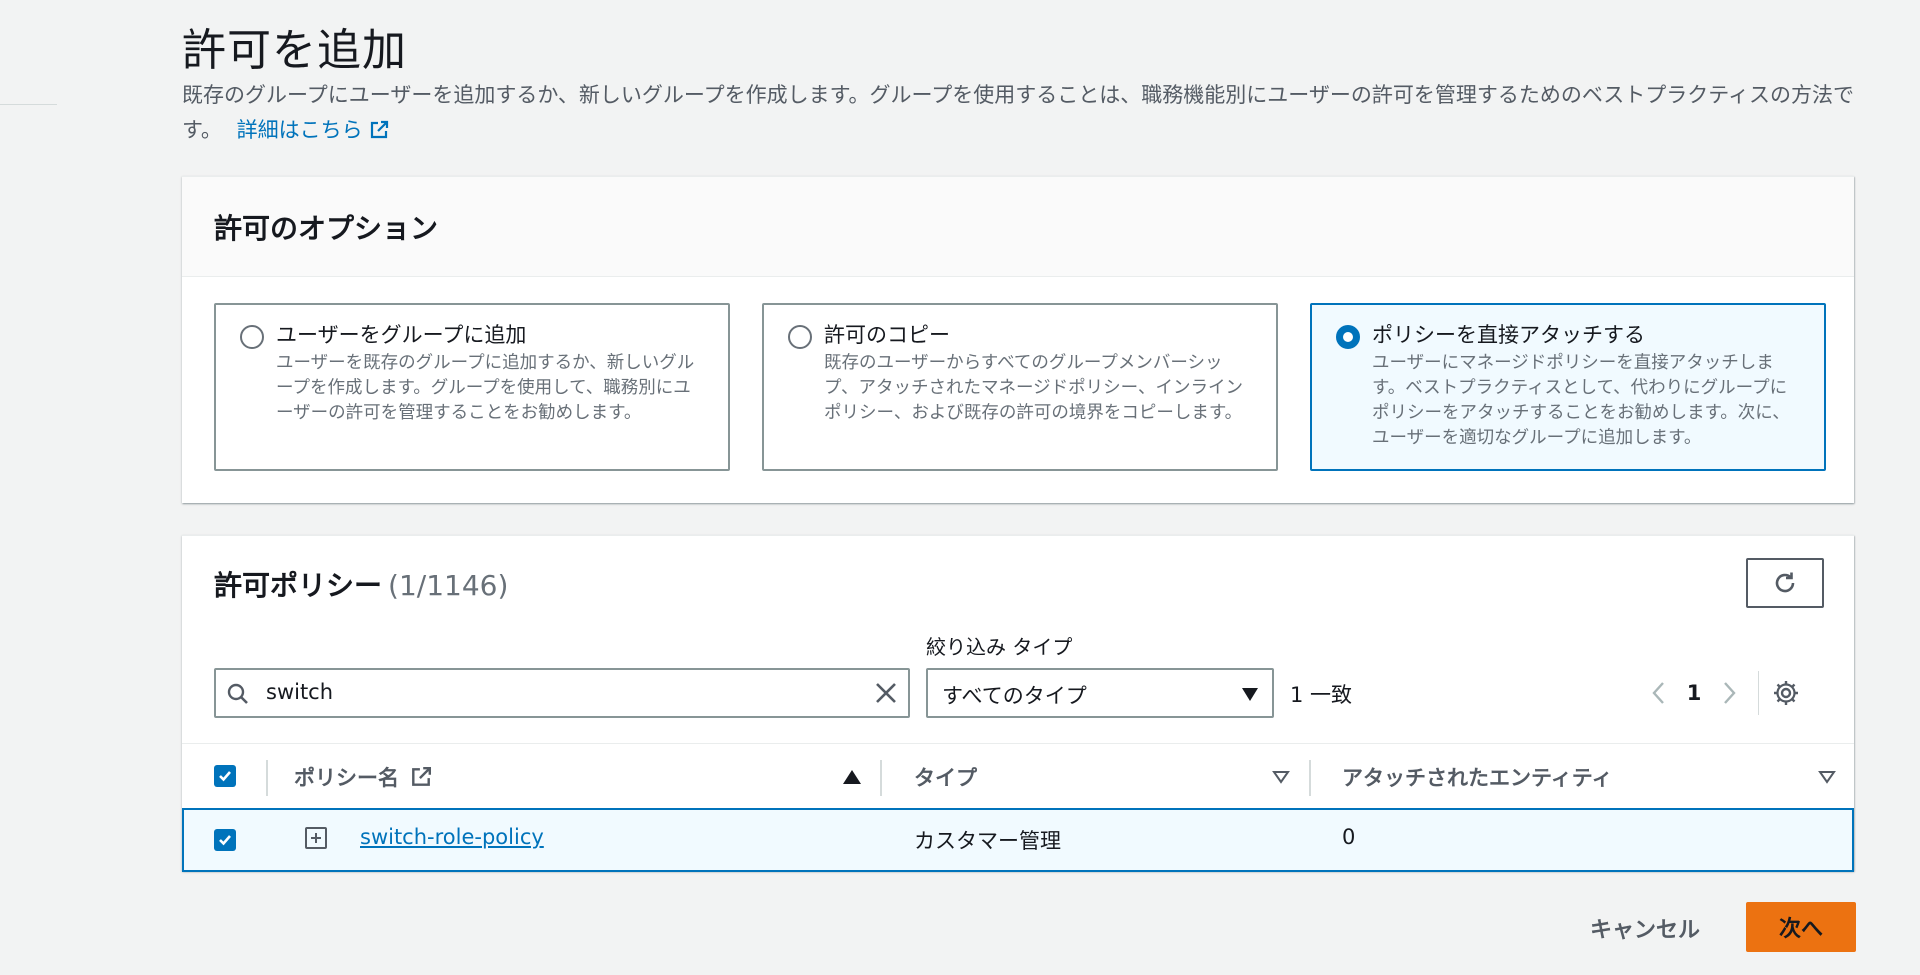  Describe the element at coordinates (886, 693) in the screenshot. I see `clear-icon` at that location.